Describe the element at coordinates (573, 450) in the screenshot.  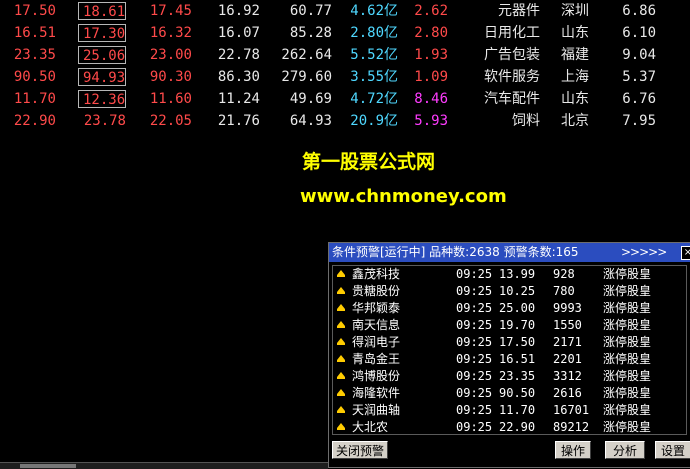
I see `operate-button: 操作` at that location.